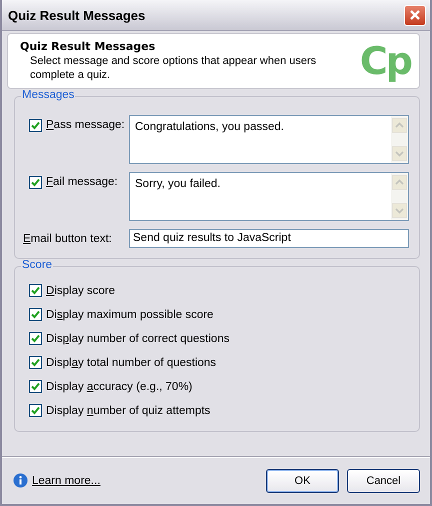 Image resolution: width=432 pixels, height=506 pixels. I want to click on group-legend: Messages, so click(48, 95).